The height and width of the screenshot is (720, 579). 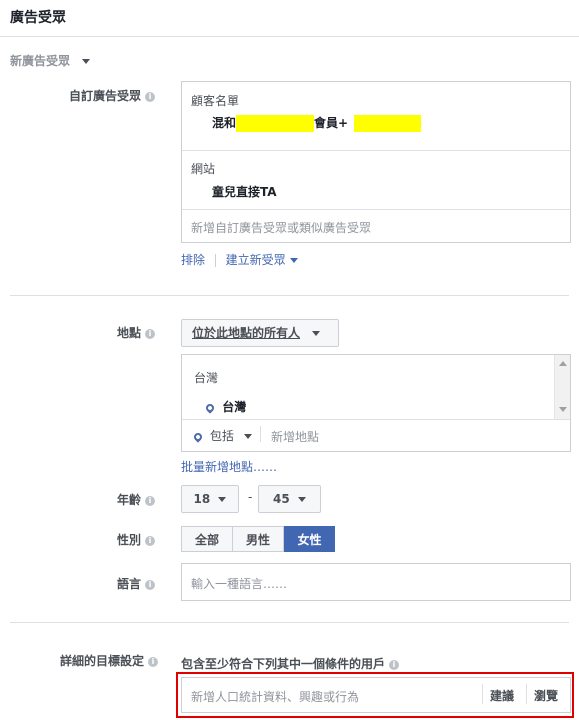 I want to click on gender-segmented-control: 全部 男性 女性, so click(x=258, y=539).